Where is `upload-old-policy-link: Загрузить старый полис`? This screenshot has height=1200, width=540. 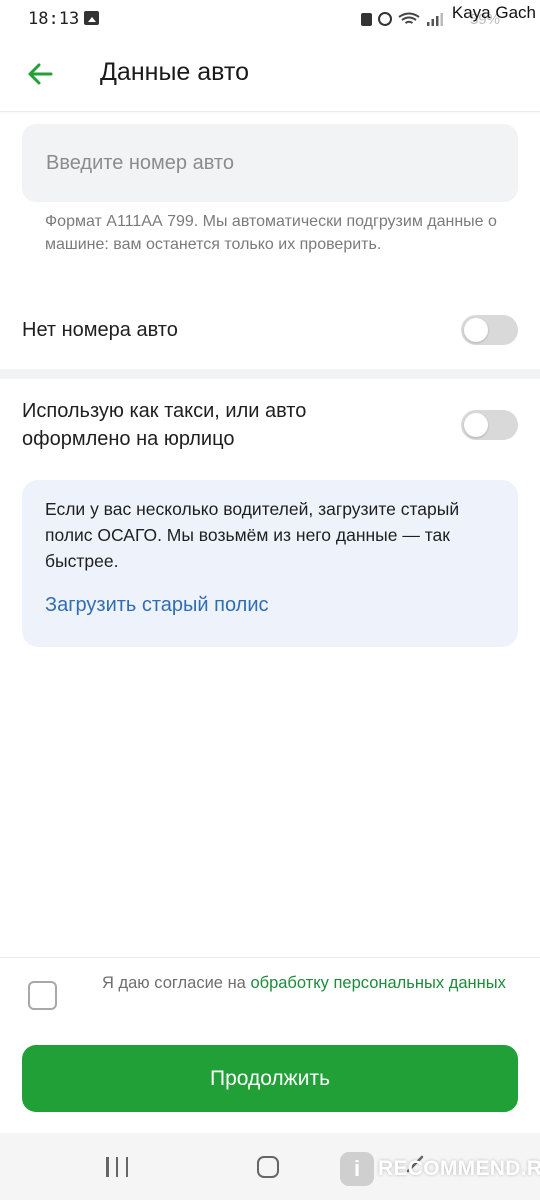 upload-old-policy-link: Загрузить старый полис is located at coordinates (157, 605).